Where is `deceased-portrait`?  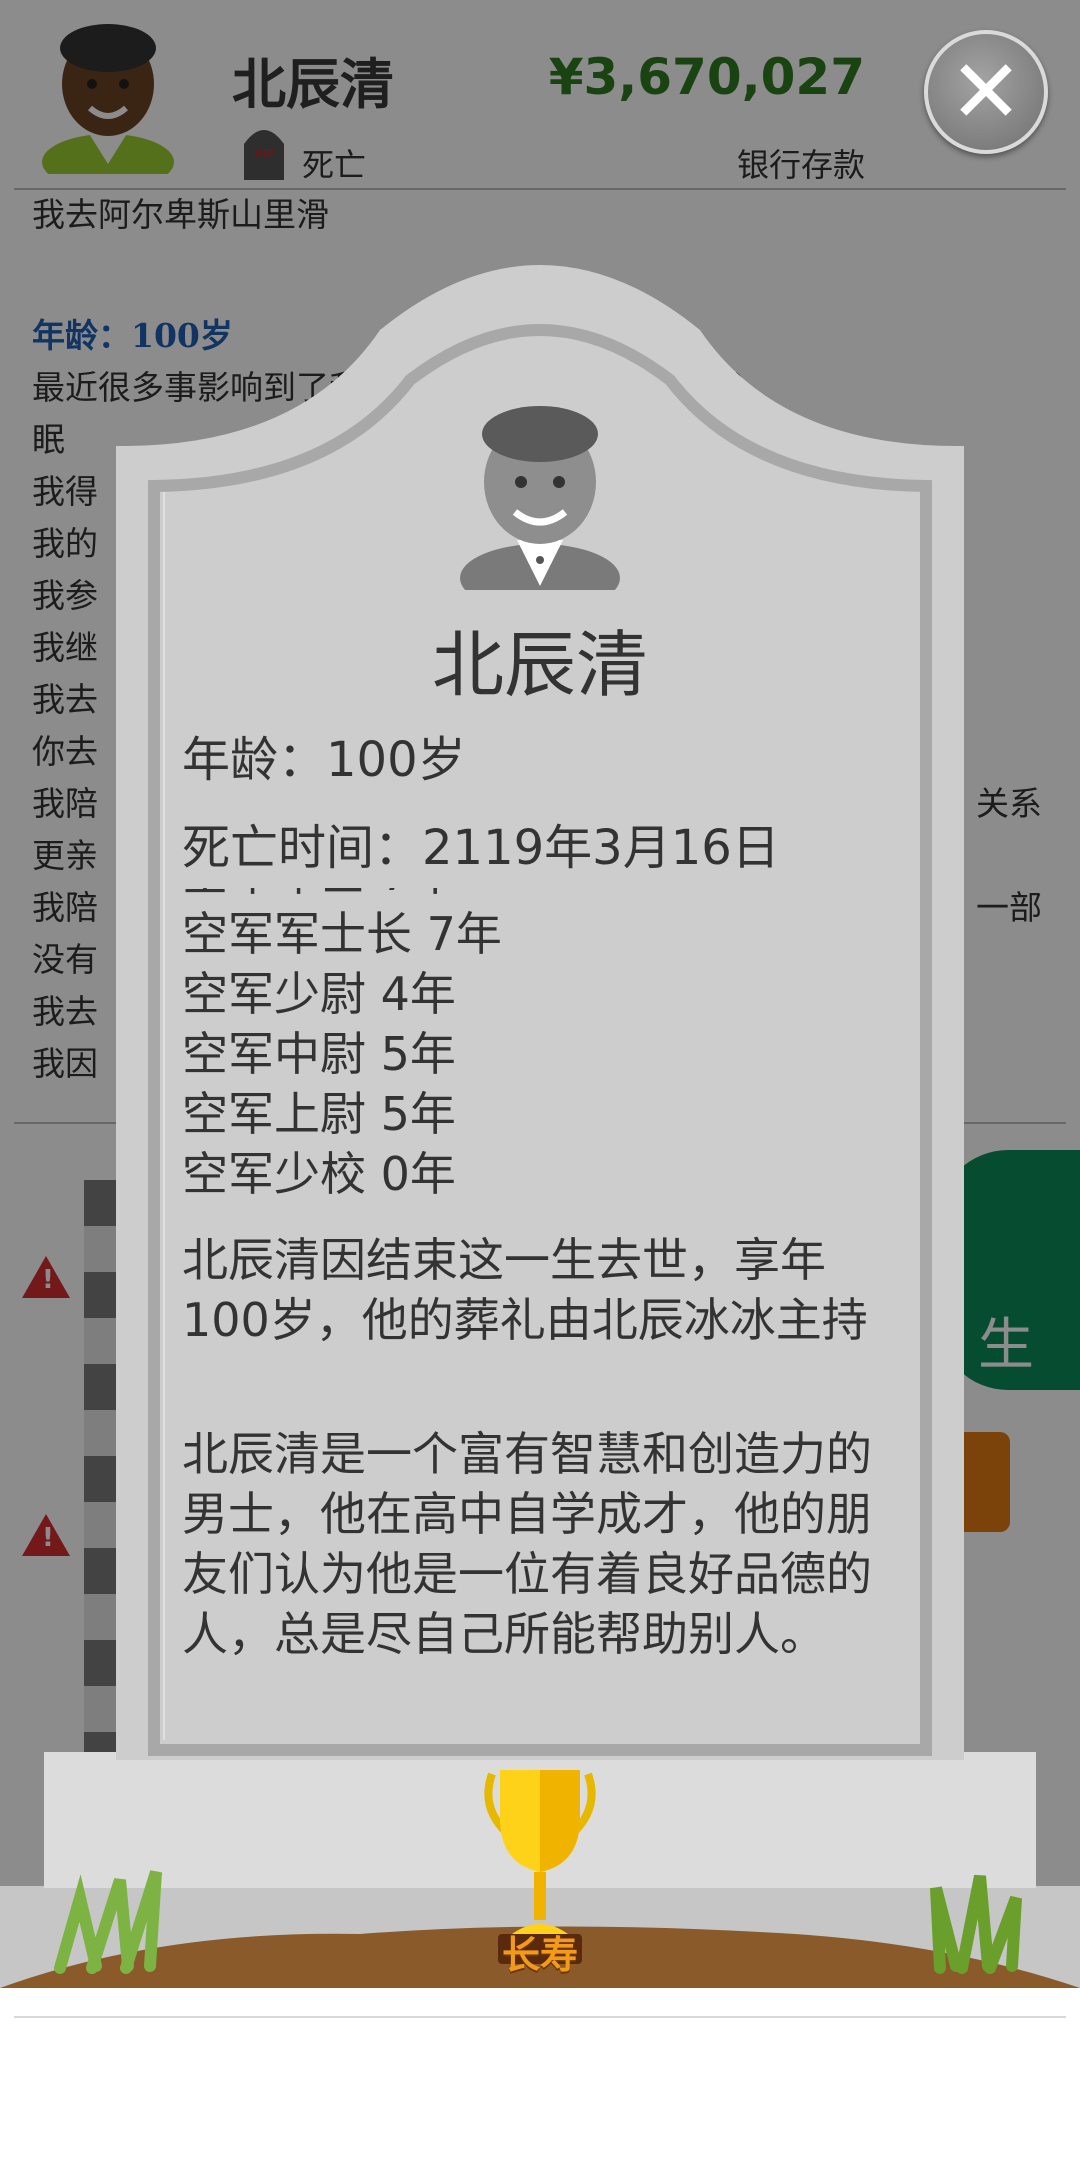 deceased-portrait is located at coordinates (540, 501).